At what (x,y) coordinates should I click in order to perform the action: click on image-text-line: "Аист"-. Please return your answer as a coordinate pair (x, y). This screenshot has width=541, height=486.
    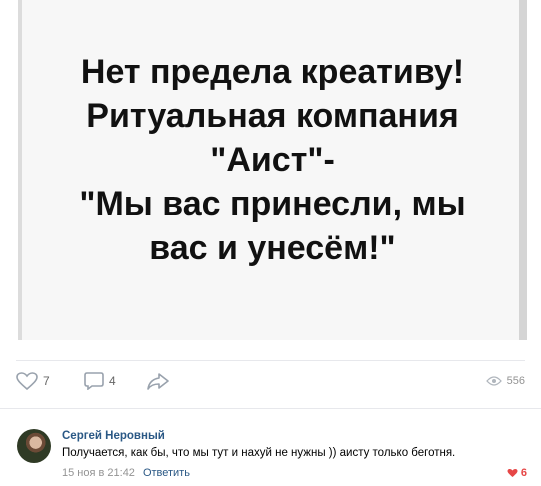
    Looking at the image, I should click on (272, 160).